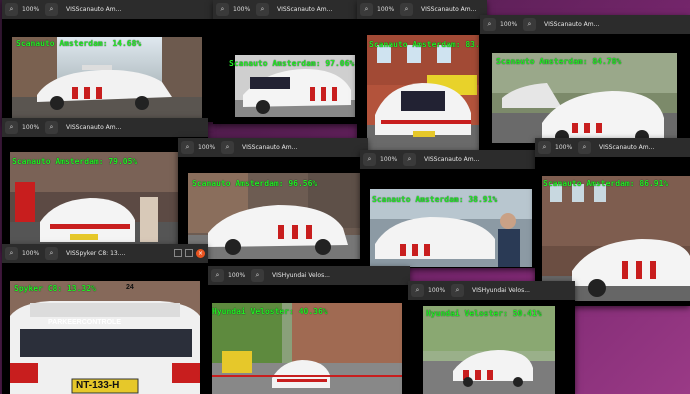 The image size is (690, 394). Describe the element at coordinates (435, 199) in the screenshot. I see `detection-label: Scanauto Amsterdam: 38.91%` at that location.